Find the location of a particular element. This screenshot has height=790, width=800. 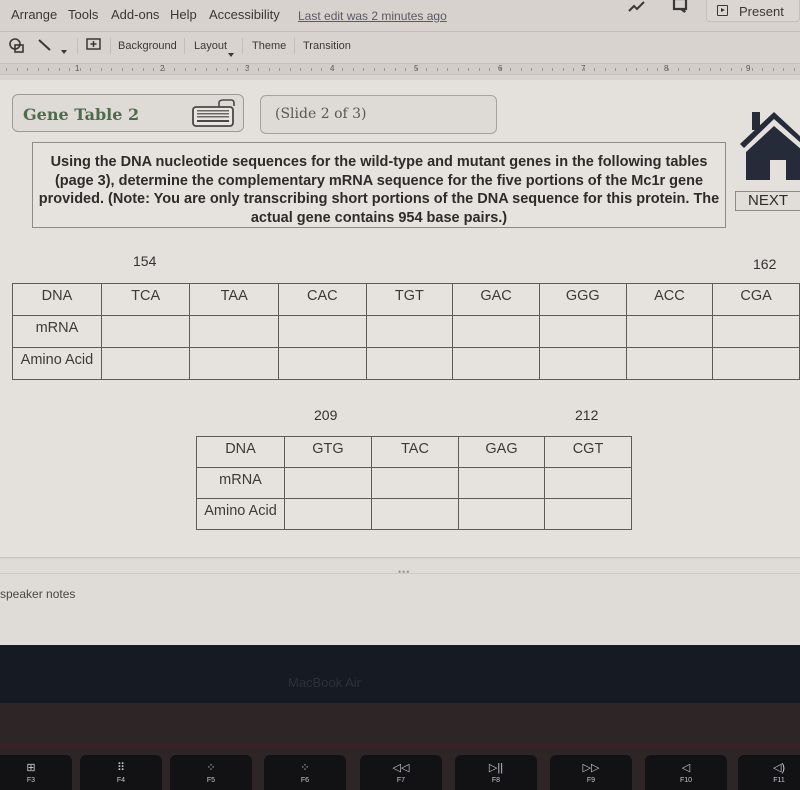

dna-codon-cell: TGT is located at coordinates (409, 299).